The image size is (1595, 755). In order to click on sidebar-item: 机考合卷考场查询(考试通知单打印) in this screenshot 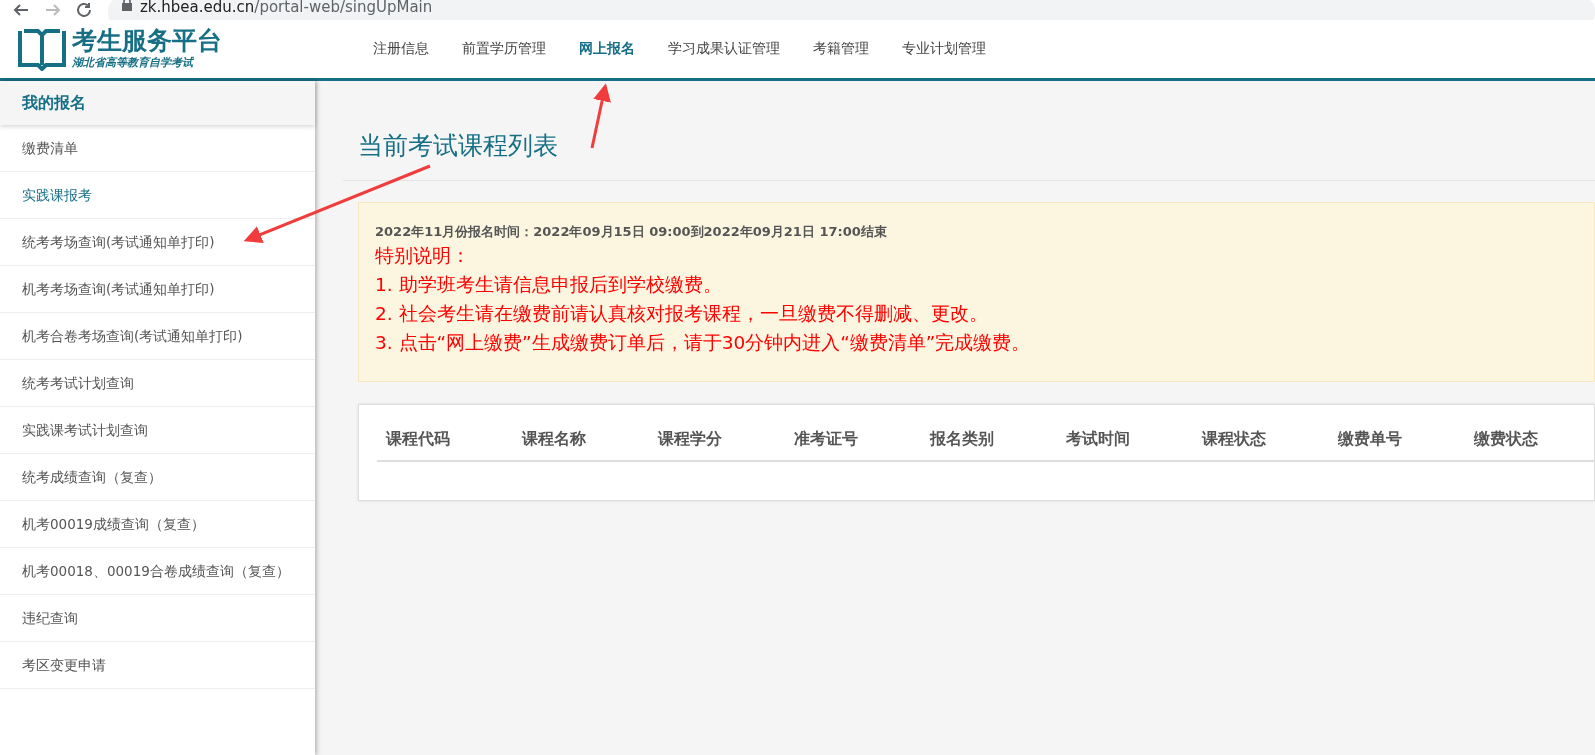, I will do `click(157, 336)`.